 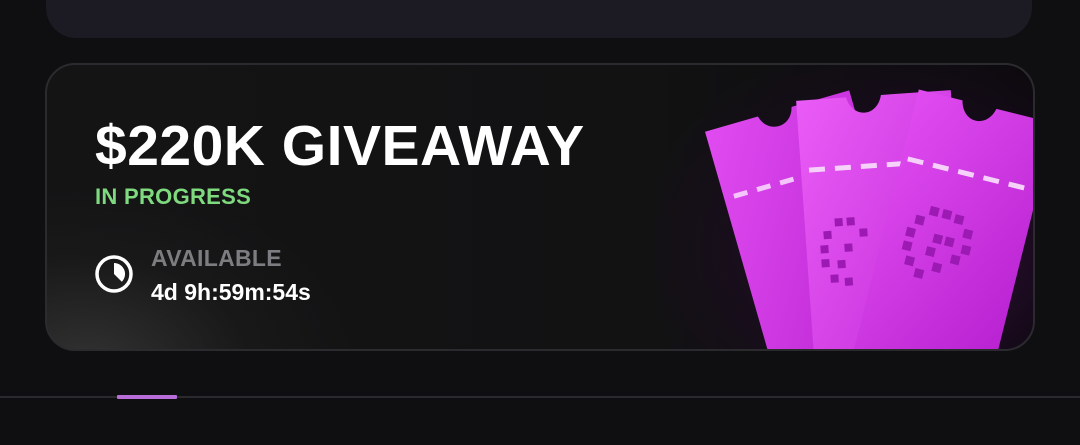 I want to click on giveaway-title: $220K GIVEAWAY, so click(x=340, y=146).